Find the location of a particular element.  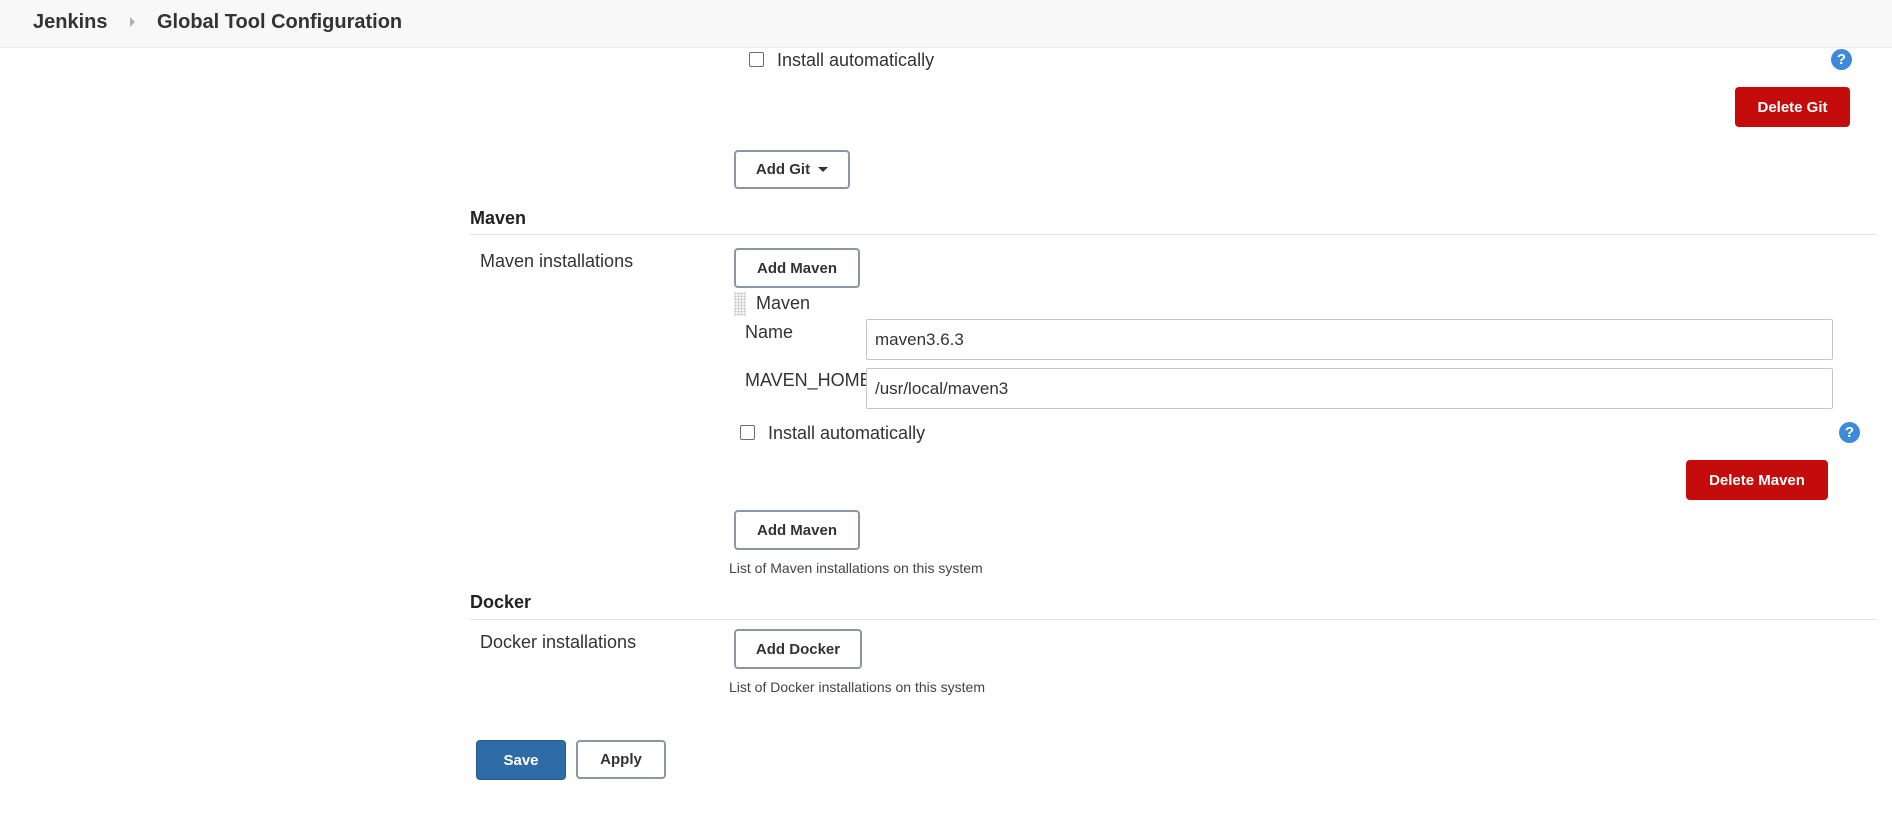

add-git-button: Add Git is located at coordinates (792, 169).